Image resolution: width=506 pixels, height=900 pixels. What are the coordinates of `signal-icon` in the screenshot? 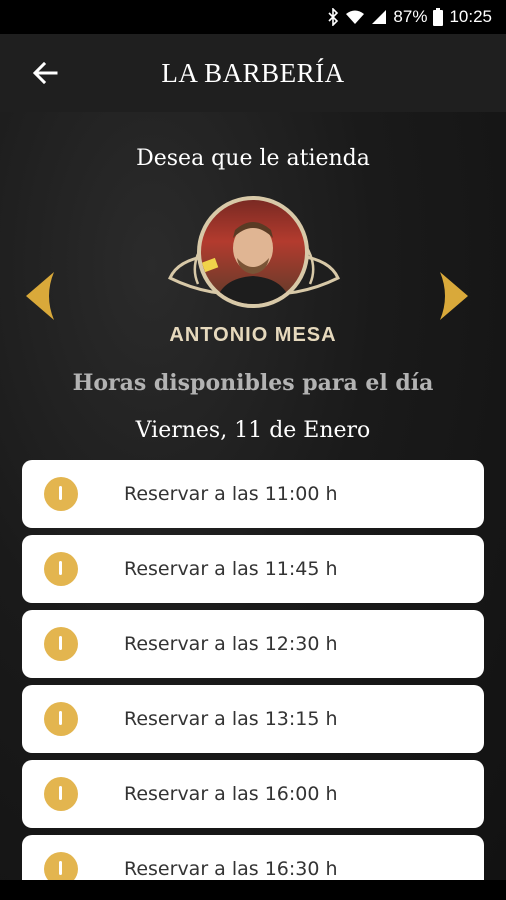 It's located at (379, 17).